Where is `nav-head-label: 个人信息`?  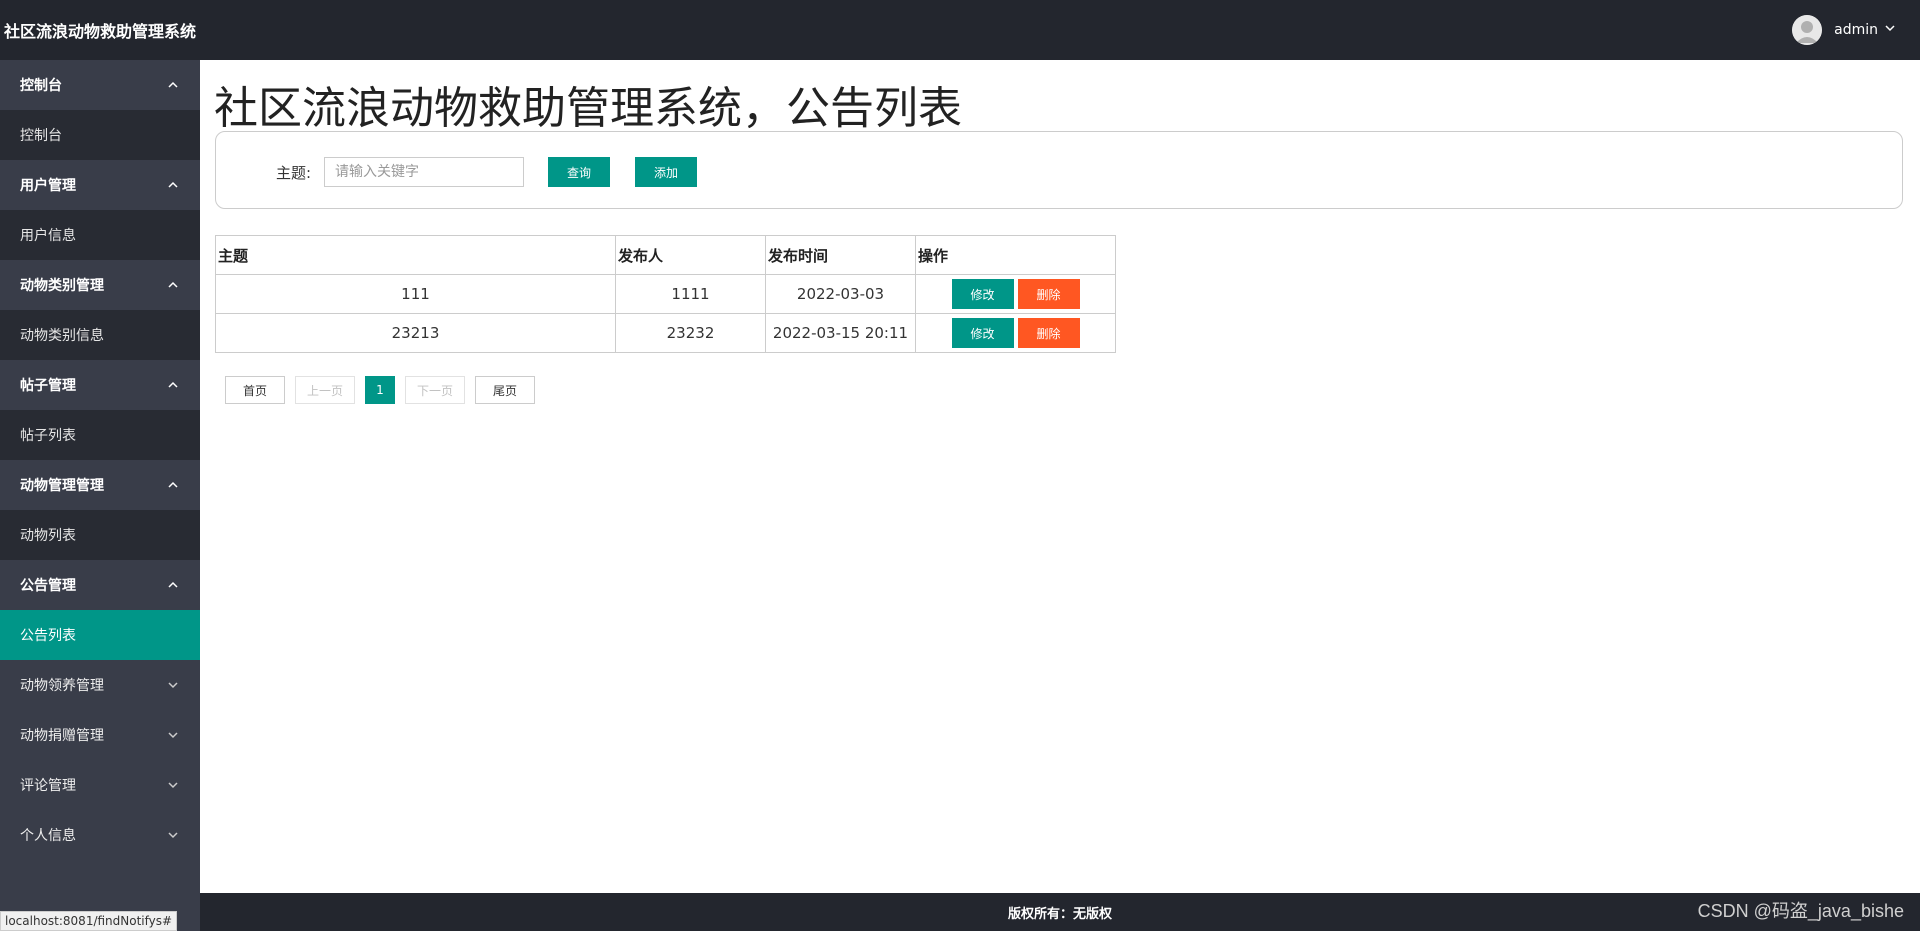 nav-head-label: 个人信息 is located at coordinates (48, 836).